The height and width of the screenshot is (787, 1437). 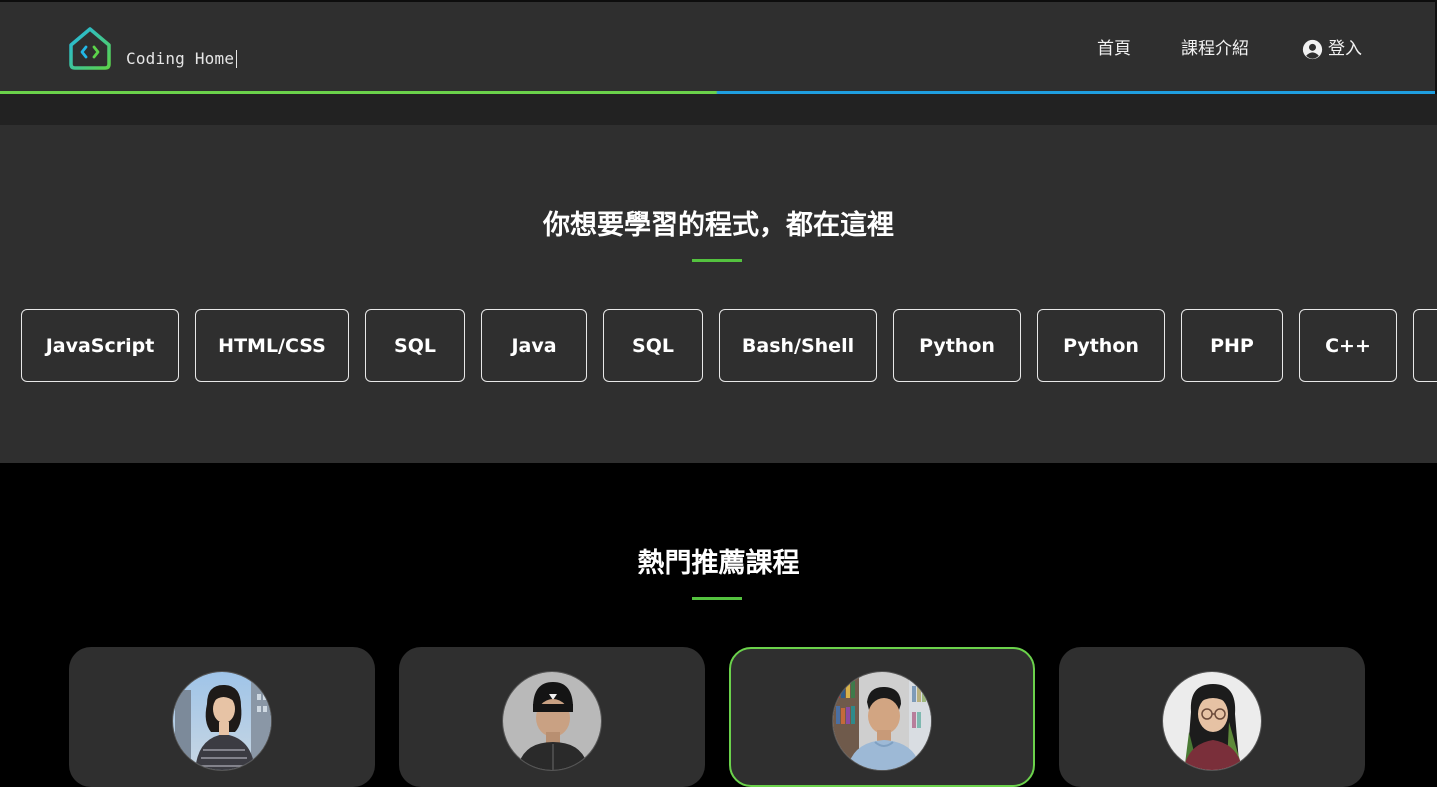 I want to click on nav-courses-link: 課程介紹, so click(x=1215, y=49).